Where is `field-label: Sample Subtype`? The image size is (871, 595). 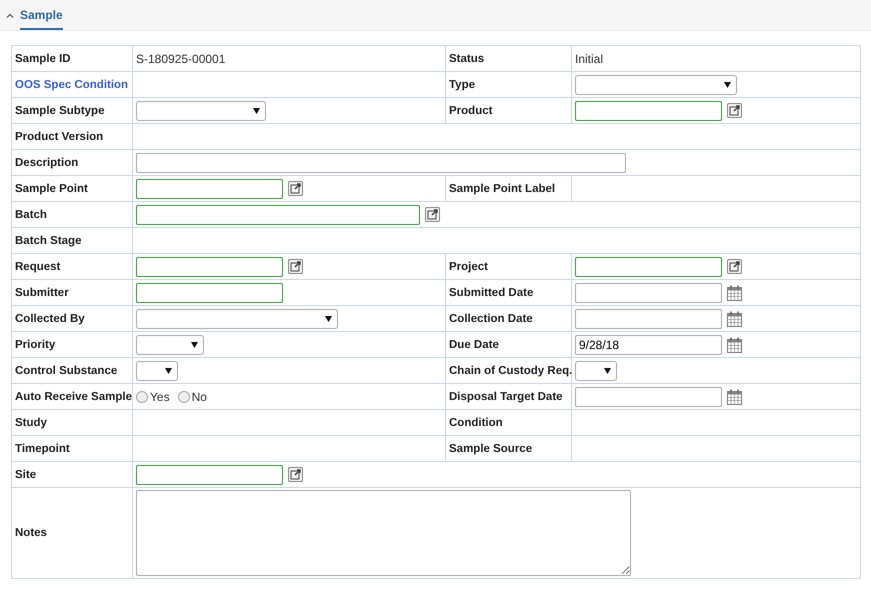
field-label: Sample Subtype is located at coordinates (59, 110).